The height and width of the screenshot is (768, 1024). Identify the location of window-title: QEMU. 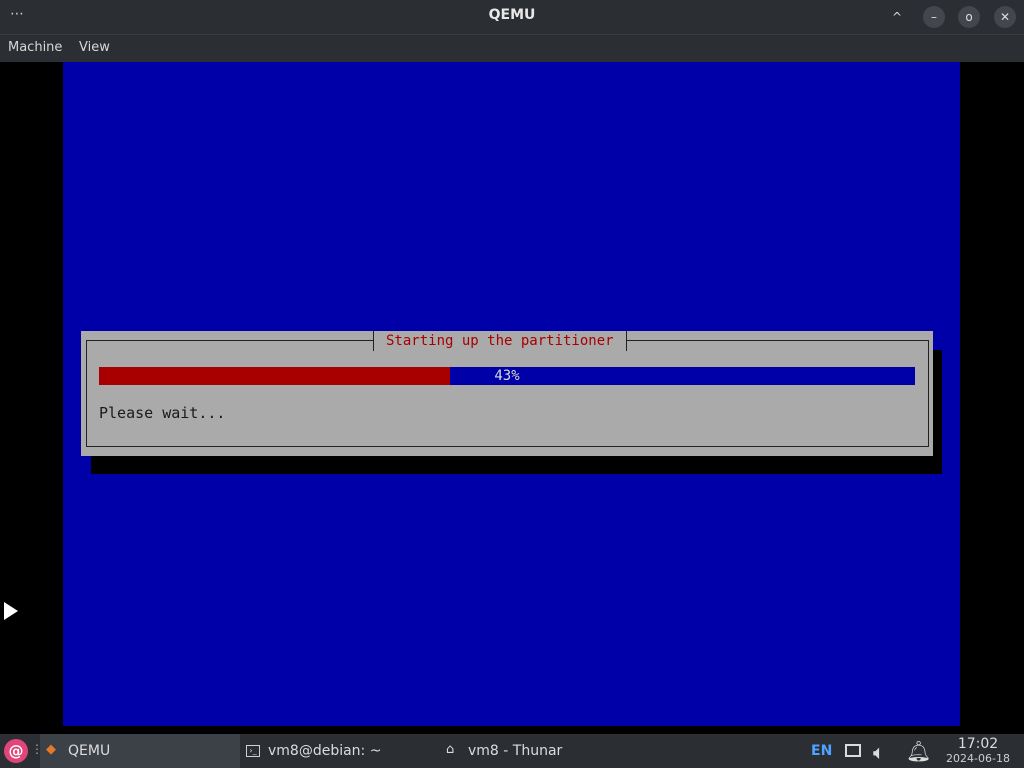
(512, 15).